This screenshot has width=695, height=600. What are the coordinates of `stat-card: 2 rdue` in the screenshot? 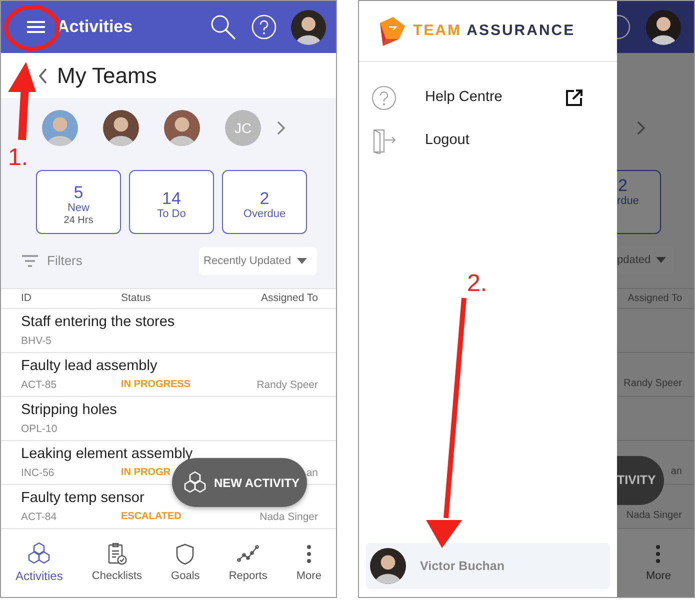 It's located at (639, 202).